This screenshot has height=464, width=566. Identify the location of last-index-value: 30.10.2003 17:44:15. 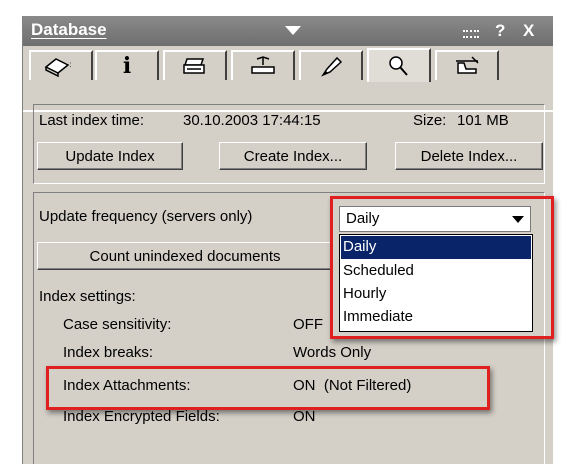
(252, 120).